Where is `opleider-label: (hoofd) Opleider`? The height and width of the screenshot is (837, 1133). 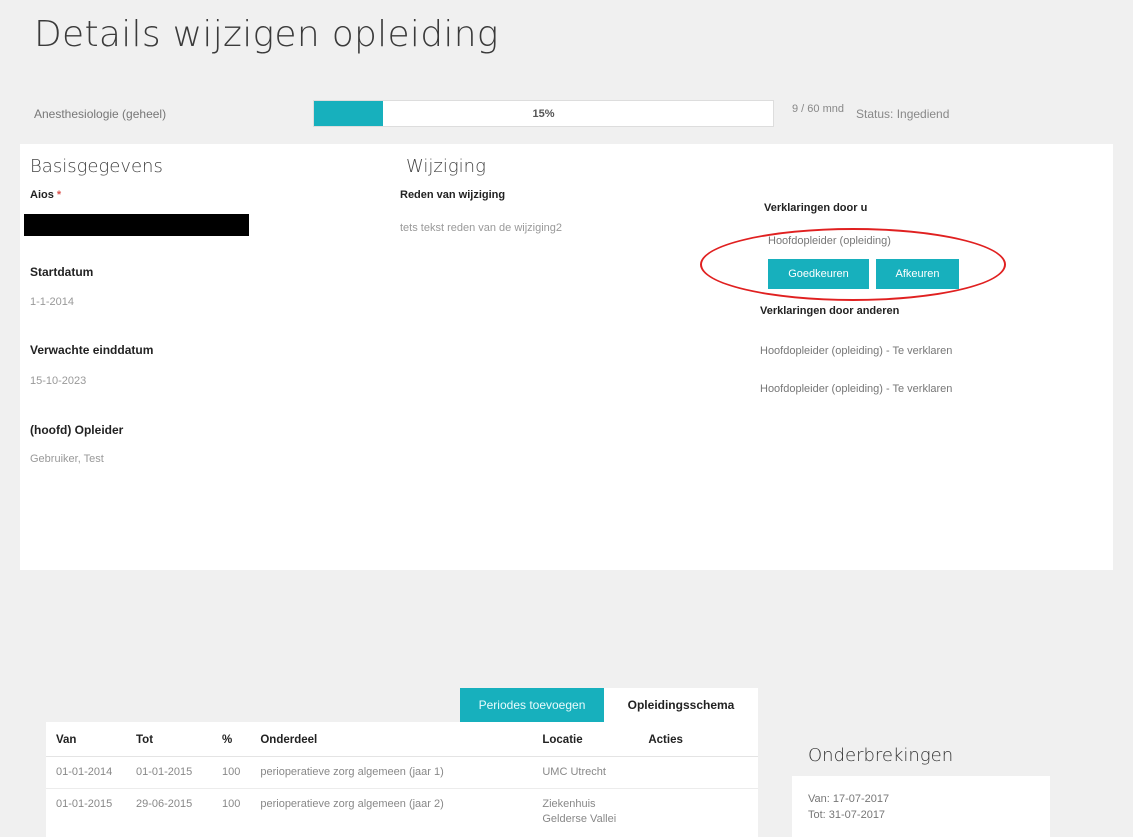
opleider-label: (hoofd) Opleider is located at coordinates (77, 430).